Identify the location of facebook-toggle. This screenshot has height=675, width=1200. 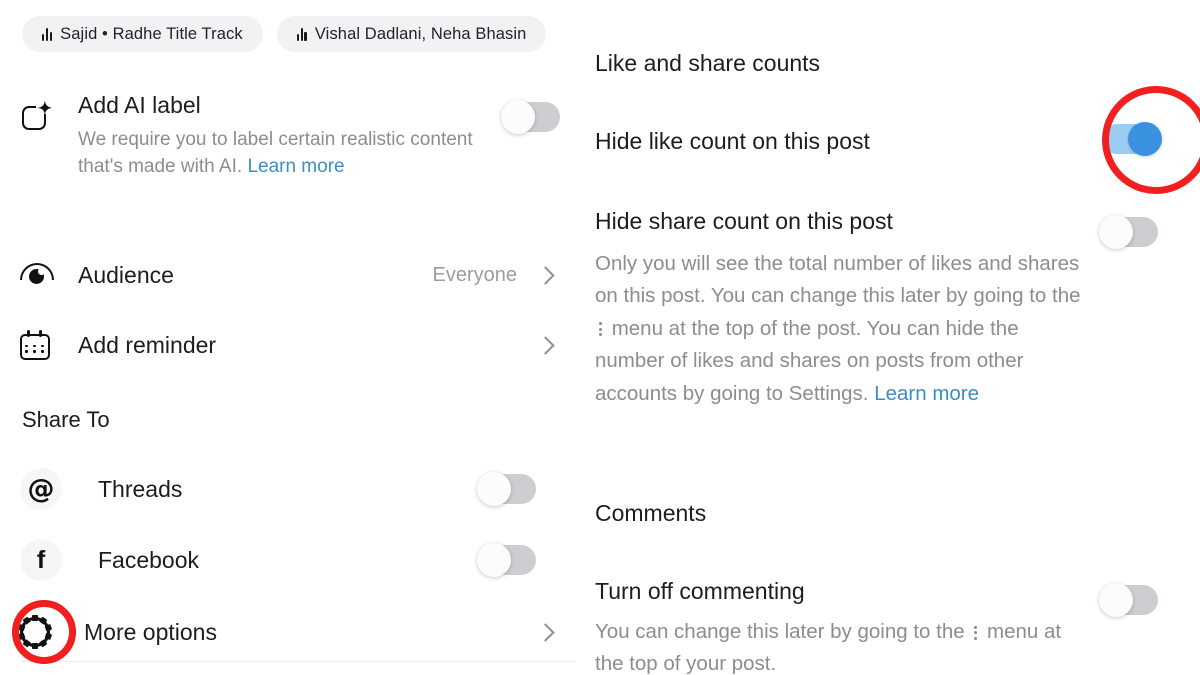
(506, 560).